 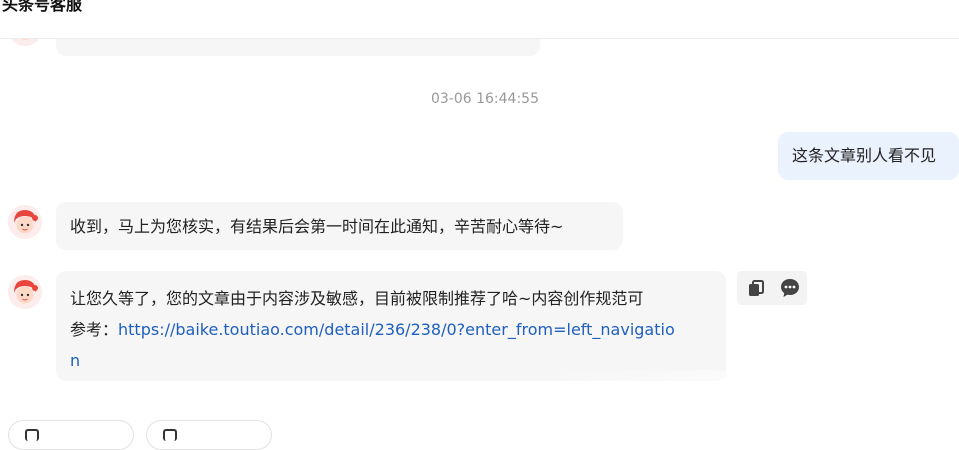 I want to click on agent-reply-line: 让您久等了，您的文章由于内容涉及敏感，目前被限制推荐了哈~内容创作规范可, so click(x=357, y=298).